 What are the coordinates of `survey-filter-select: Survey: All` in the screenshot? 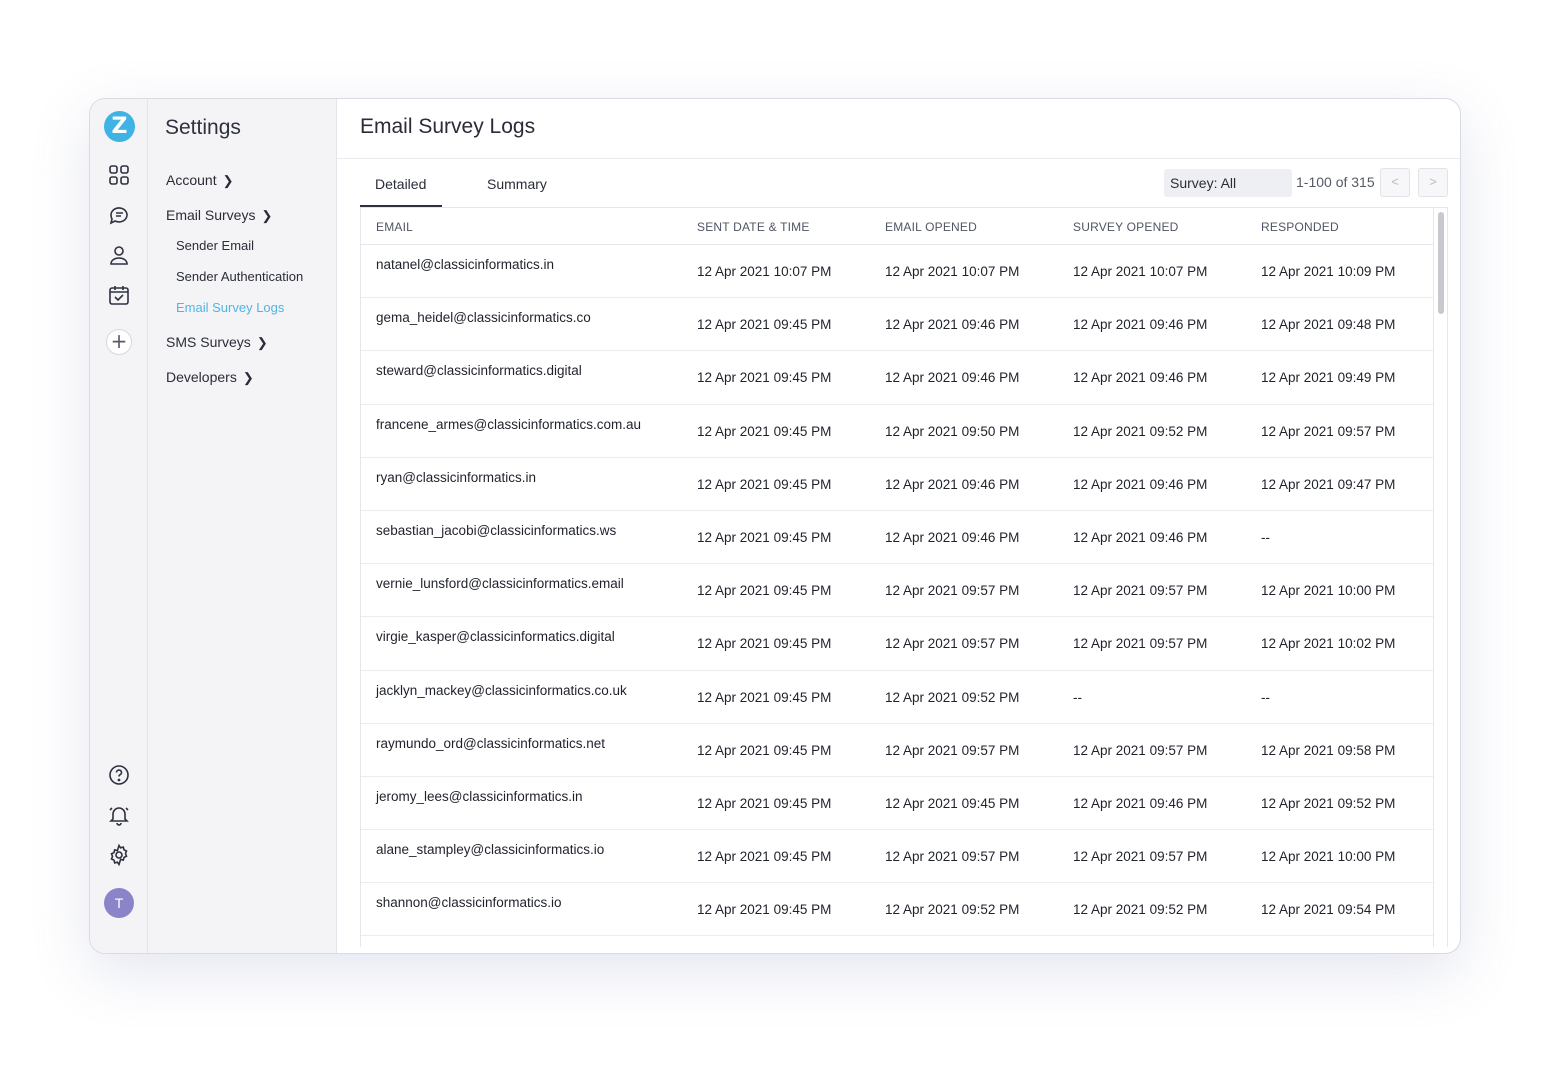 It's located at (1228, 183).